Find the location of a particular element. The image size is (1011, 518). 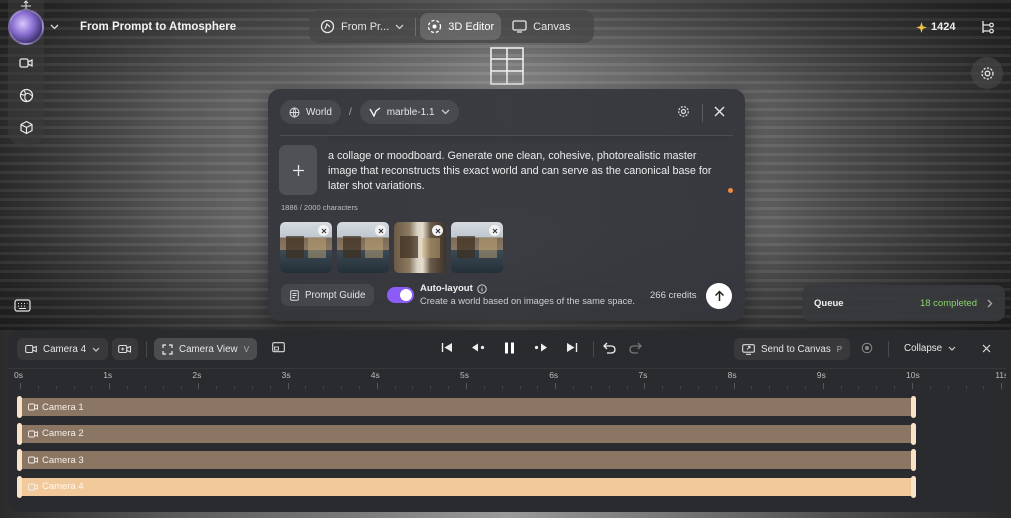

tick-label: 8s is located at coordinates (732, 375).